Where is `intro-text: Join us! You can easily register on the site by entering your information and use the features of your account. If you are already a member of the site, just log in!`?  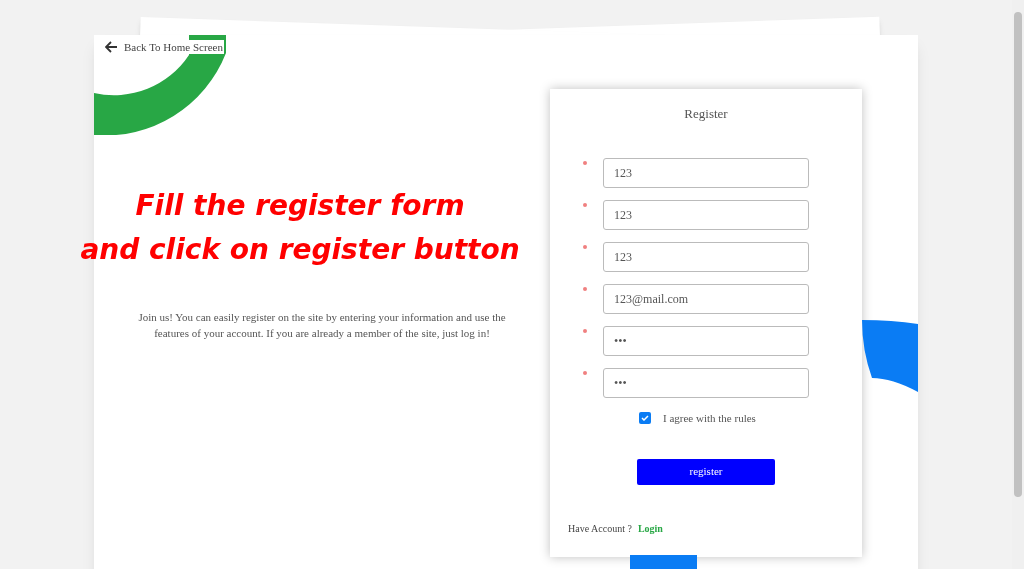 intro-text: Join us! You can easily register on the site by entering your information and use the features of your account. If you are already a member of the site, just log in! is located at coordinates (322, 325).